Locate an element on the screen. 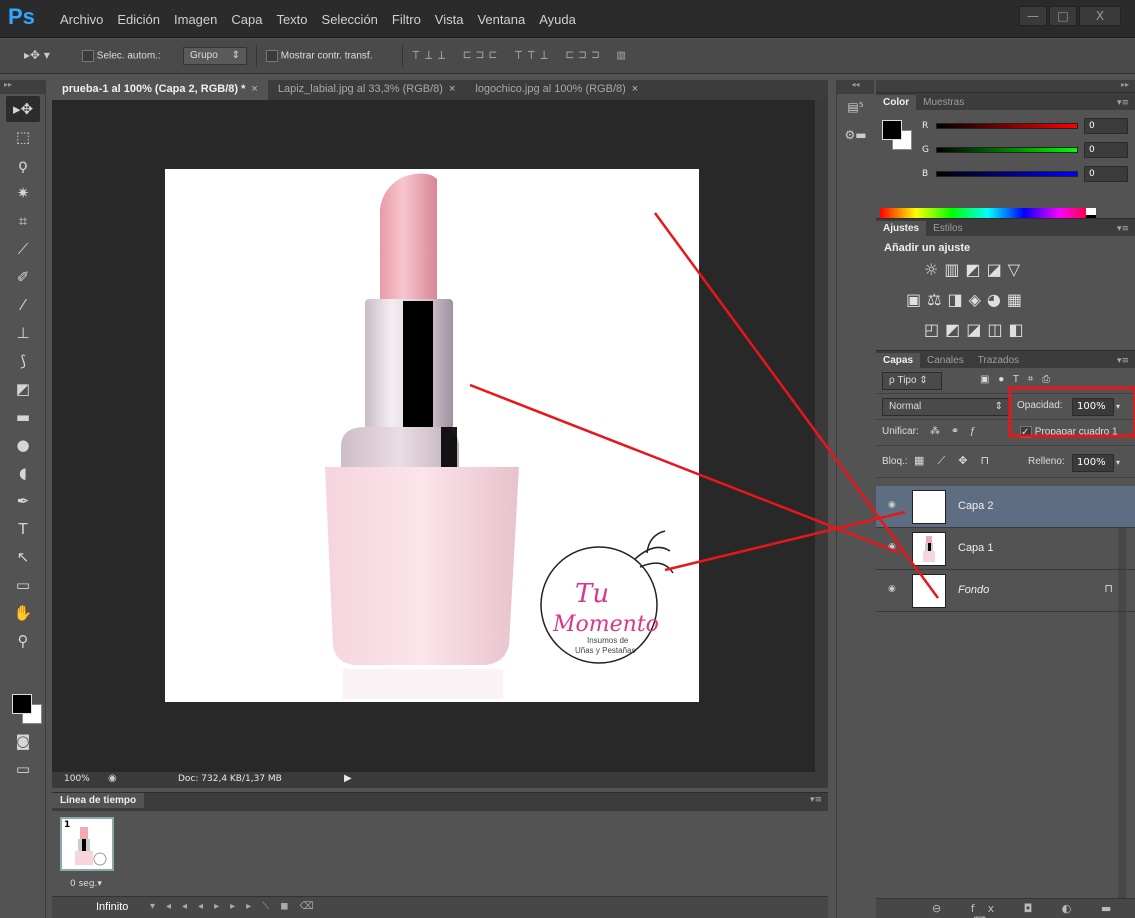 This screenshot has height=918, width=1135. menu-vista: Vista is located at coordinates (449, 19).